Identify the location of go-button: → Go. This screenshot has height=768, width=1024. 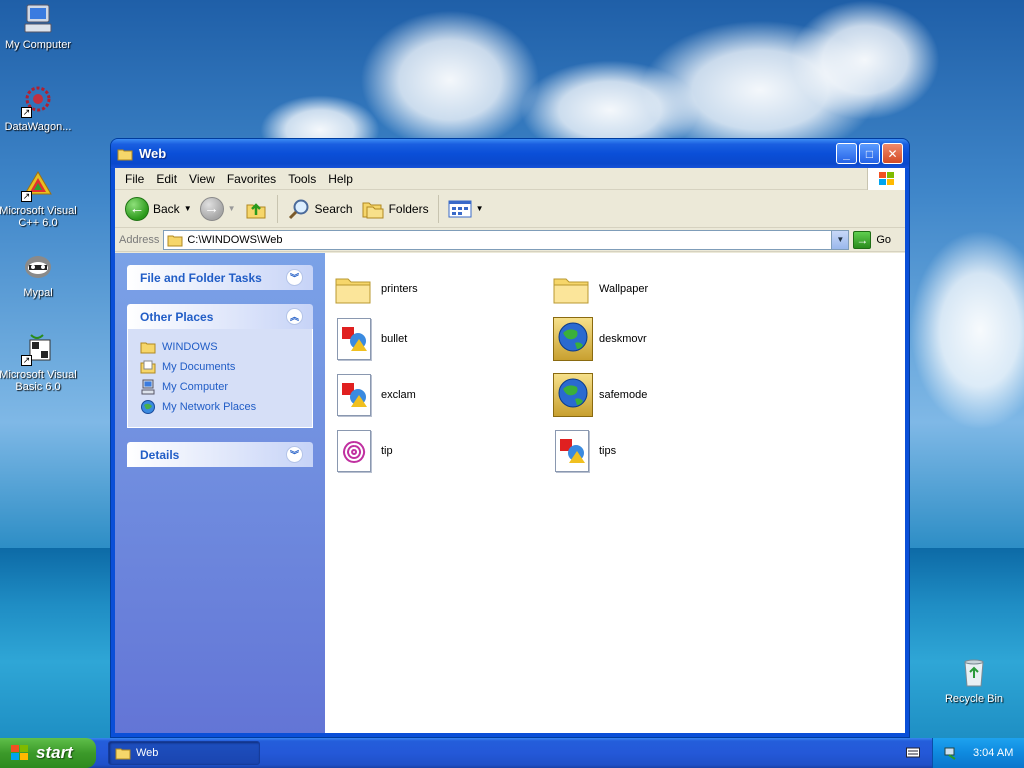
(872, 239).